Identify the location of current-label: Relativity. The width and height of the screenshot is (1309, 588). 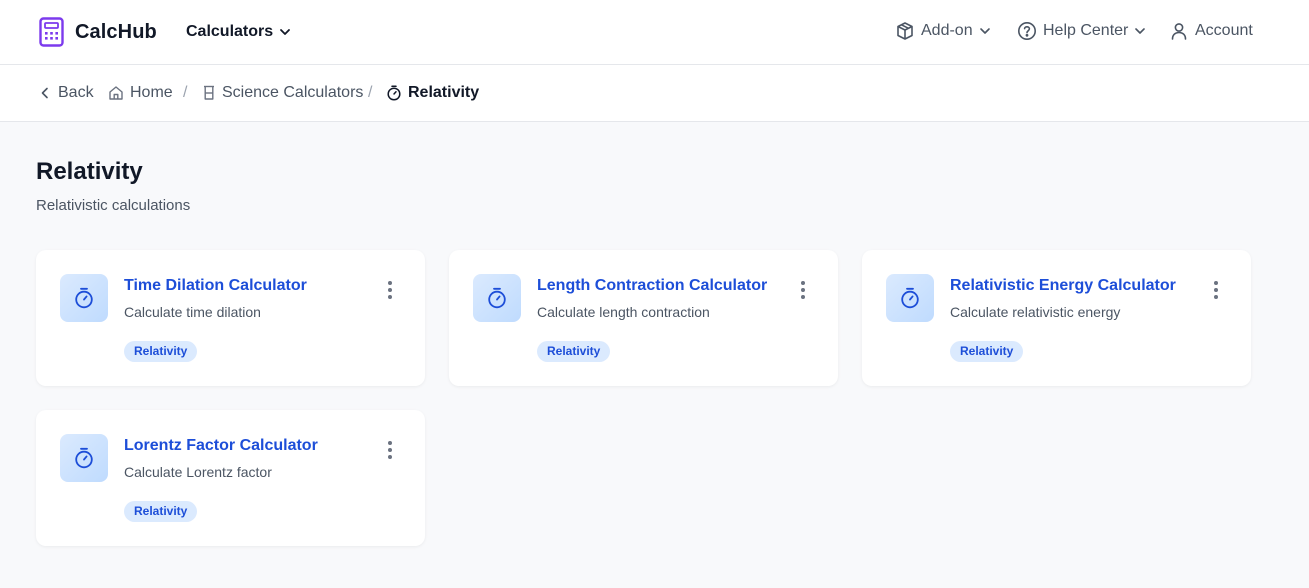
(444, 92).